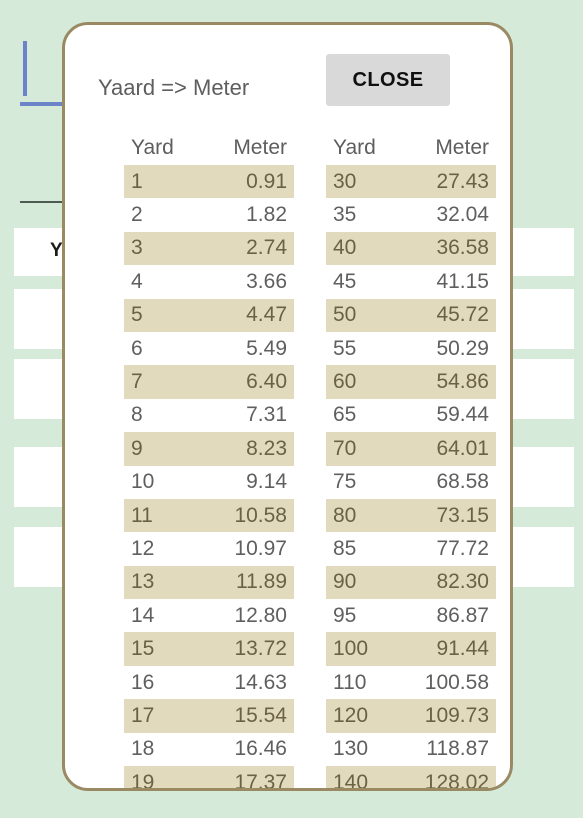  Describe the element at coordinates (260, 780) in the screenshot. I see `cell-meter: 17.37` at that location.